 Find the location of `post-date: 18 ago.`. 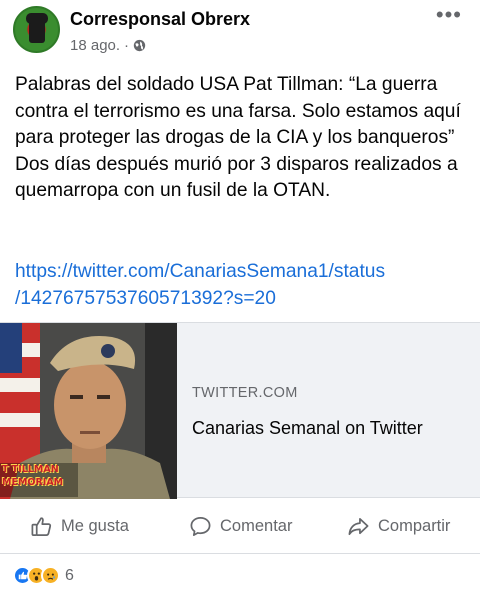

post-date: 18 ago. is located at coordinates (95, 45).